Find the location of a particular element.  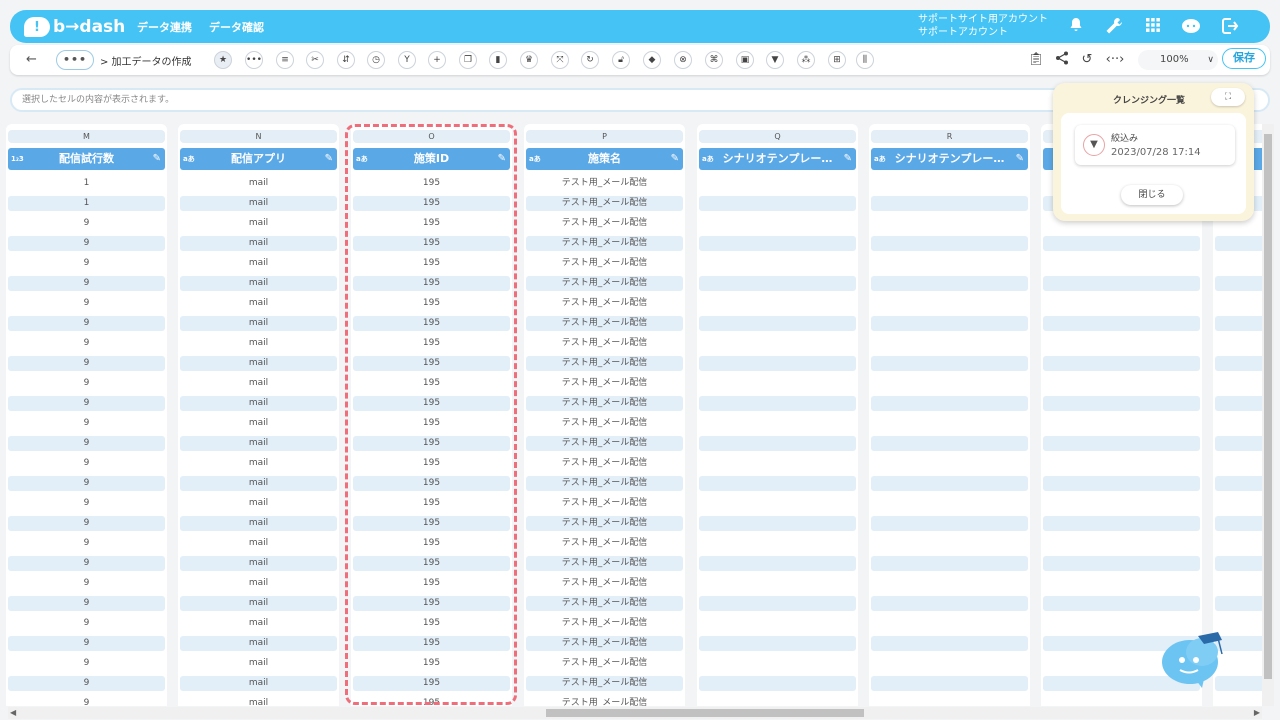

loop-icon: ↻ is located at coordinates (590, 60).